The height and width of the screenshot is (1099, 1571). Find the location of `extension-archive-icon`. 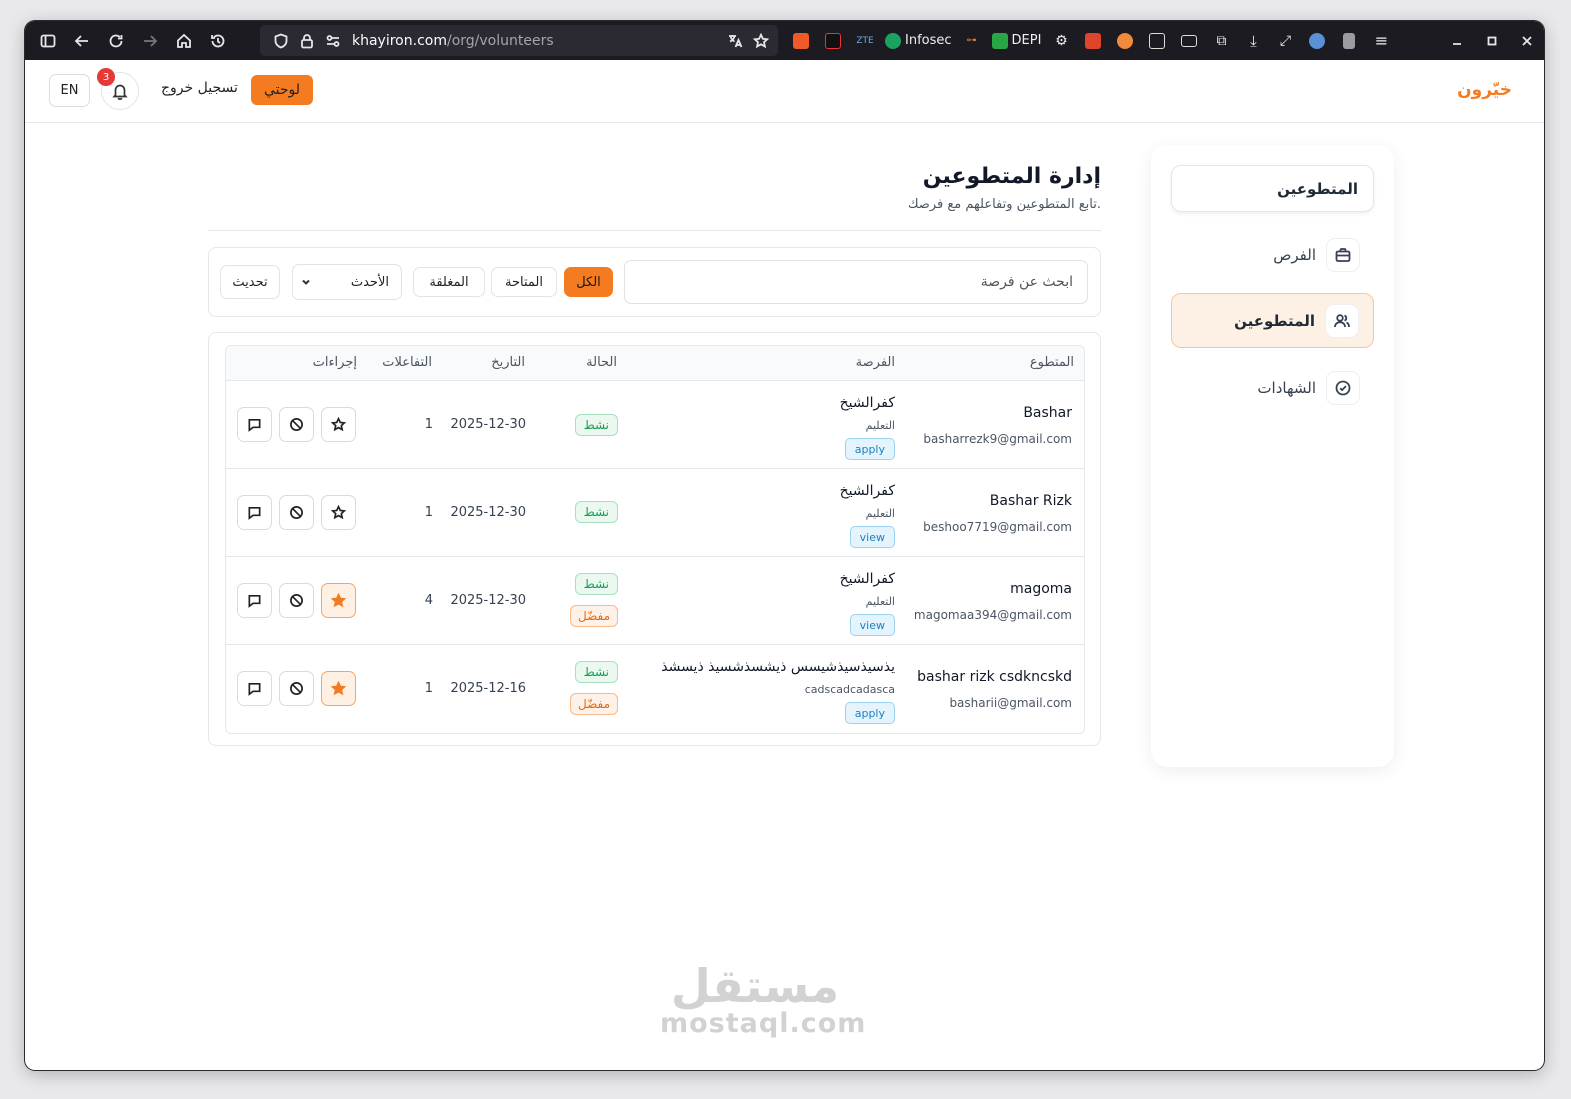

extension-archive-icon is located at coordinates (1157, 40).